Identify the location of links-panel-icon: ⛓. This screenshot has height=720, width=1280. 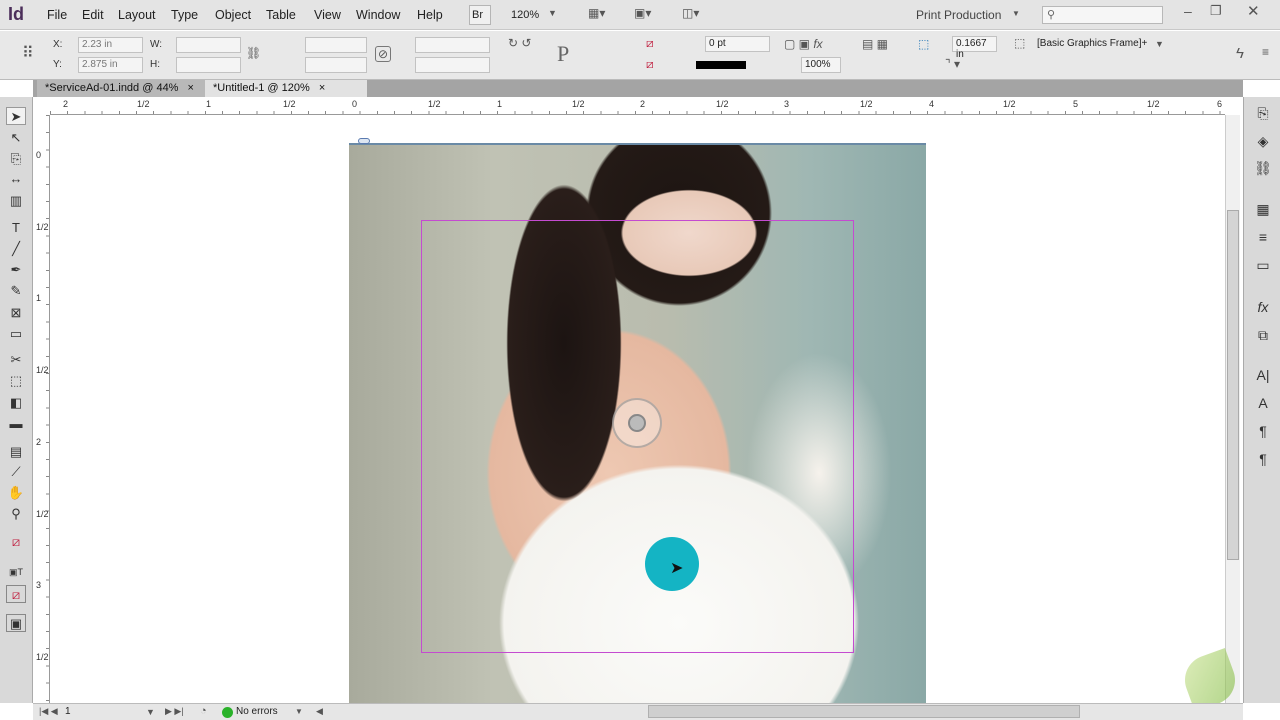
(1263, 170).